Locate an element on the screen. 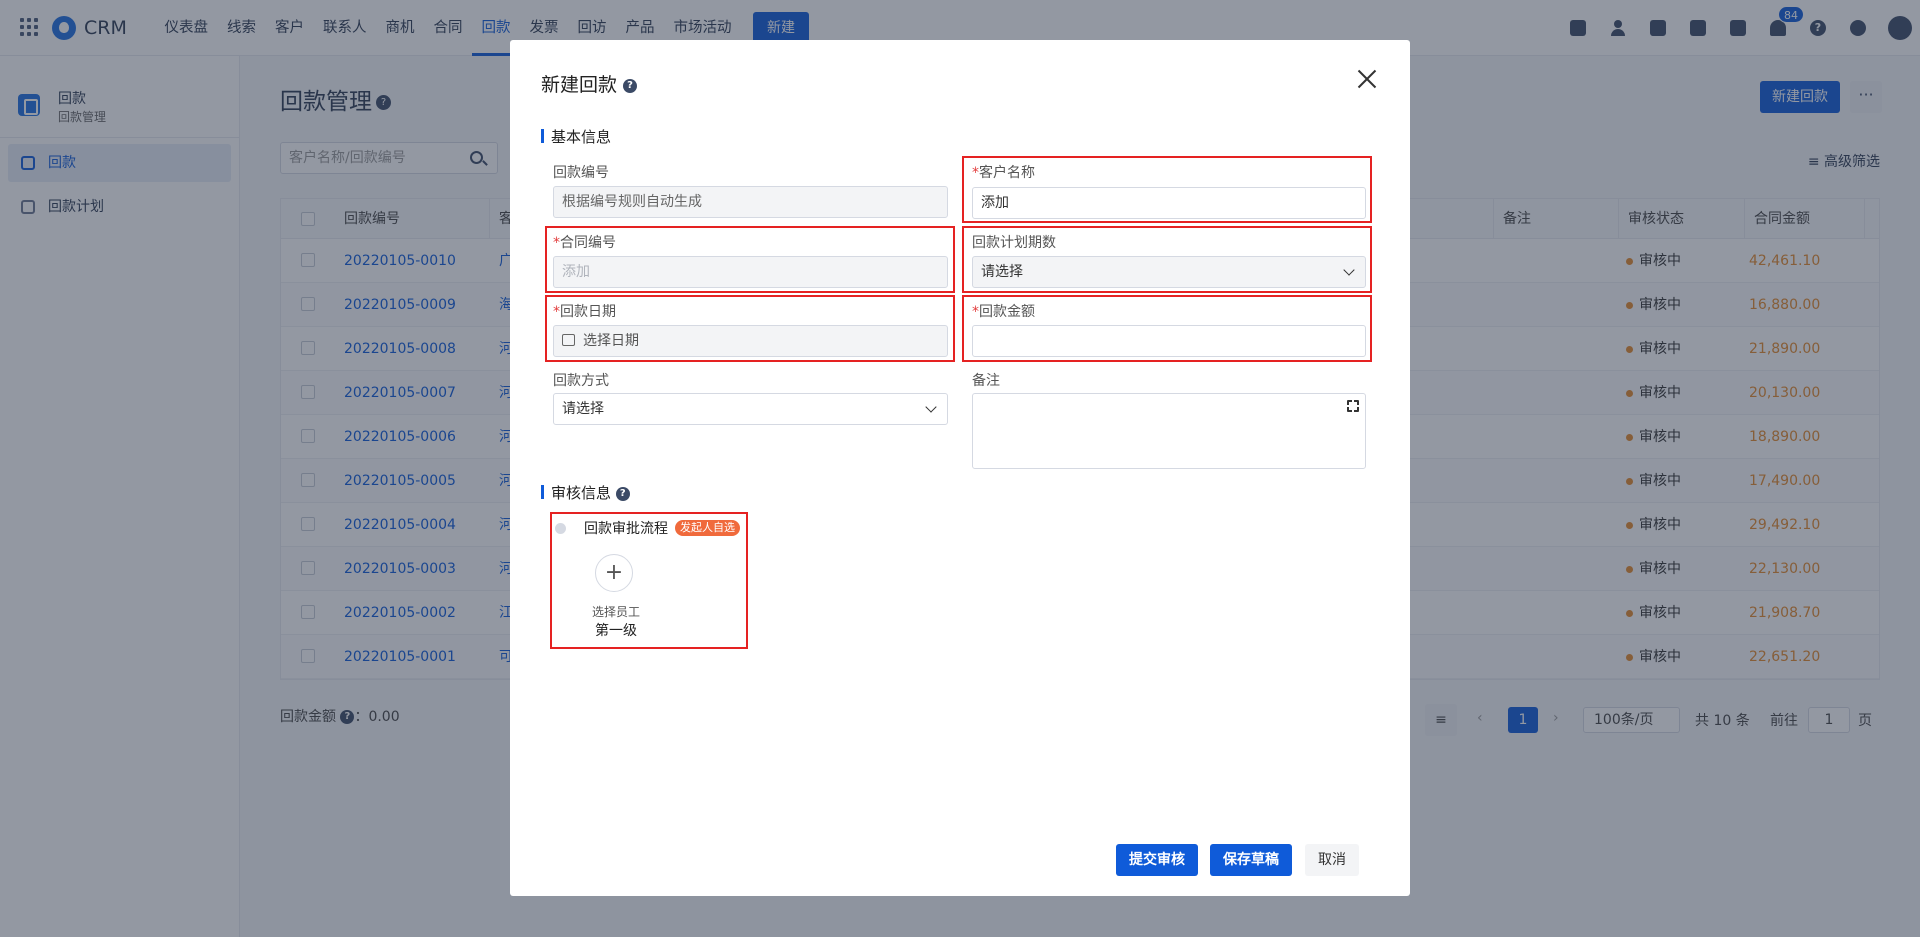 The height and width of the screenshot is (937, 1920). add-approver-button: + is located at coordinates (614, 573).